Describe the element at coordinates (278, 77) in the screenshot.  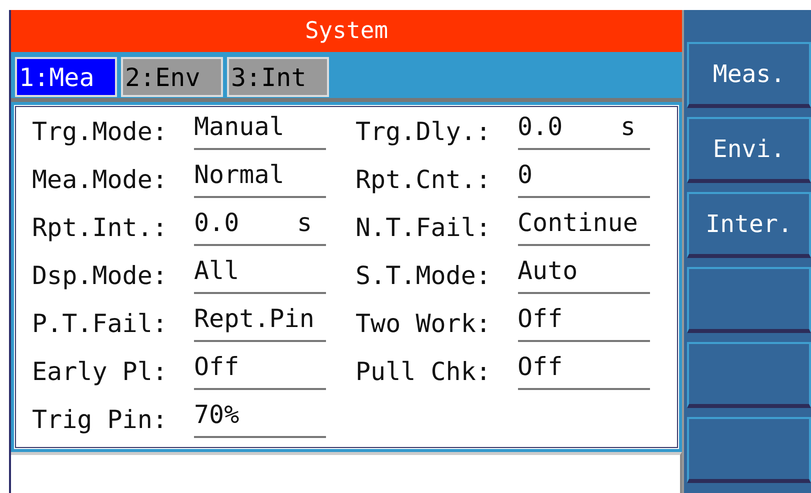
I see `tab: 3:Int` at that location.